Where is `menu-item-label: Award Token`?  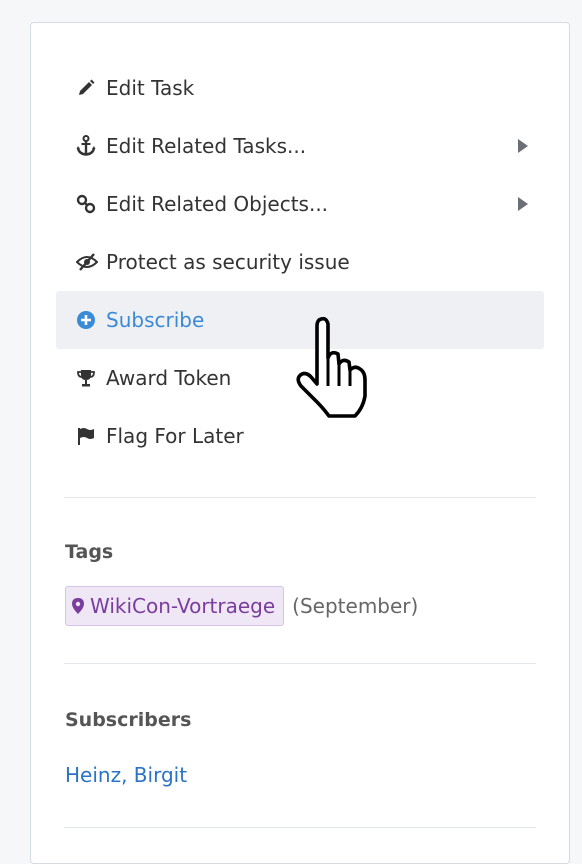
menu-item-label: Award Token is located at coordinates (169, 378).